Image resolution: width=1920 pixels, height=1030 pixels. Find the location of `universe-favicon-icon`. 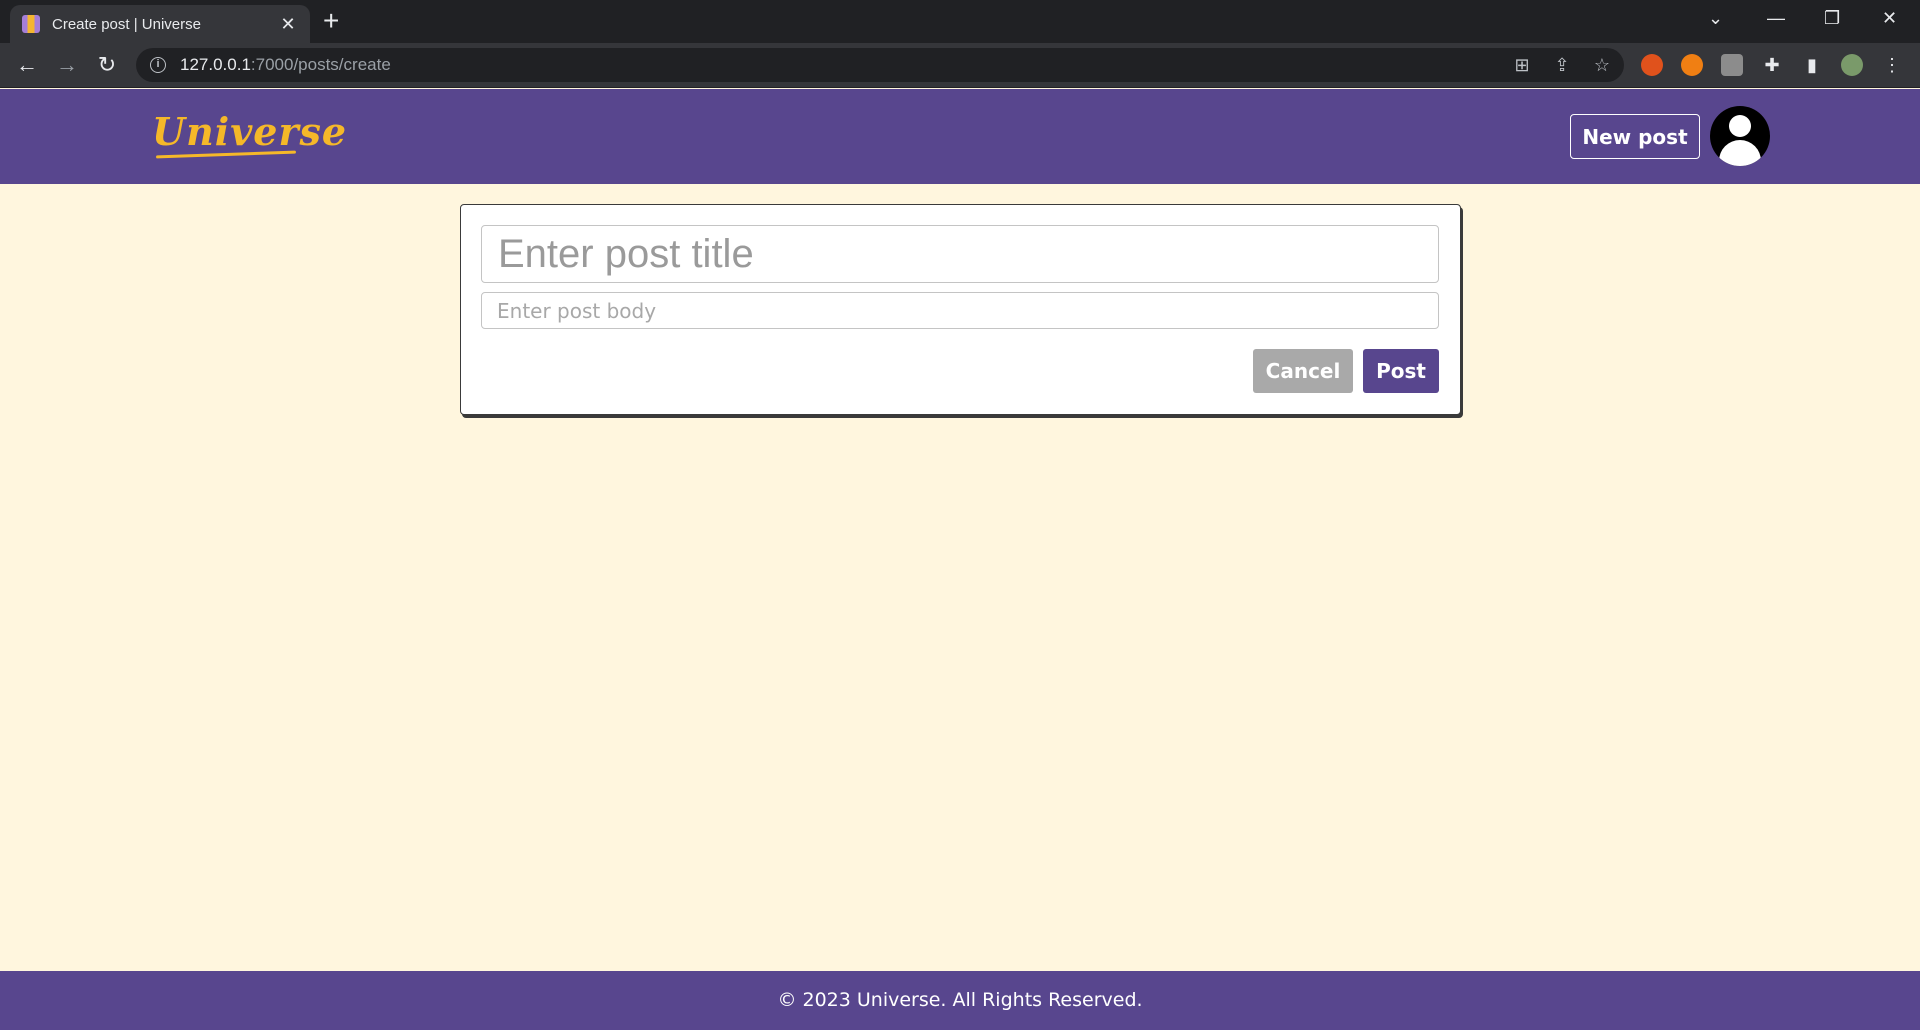

universe-favicon-icon is located at coordinates (31, 24).